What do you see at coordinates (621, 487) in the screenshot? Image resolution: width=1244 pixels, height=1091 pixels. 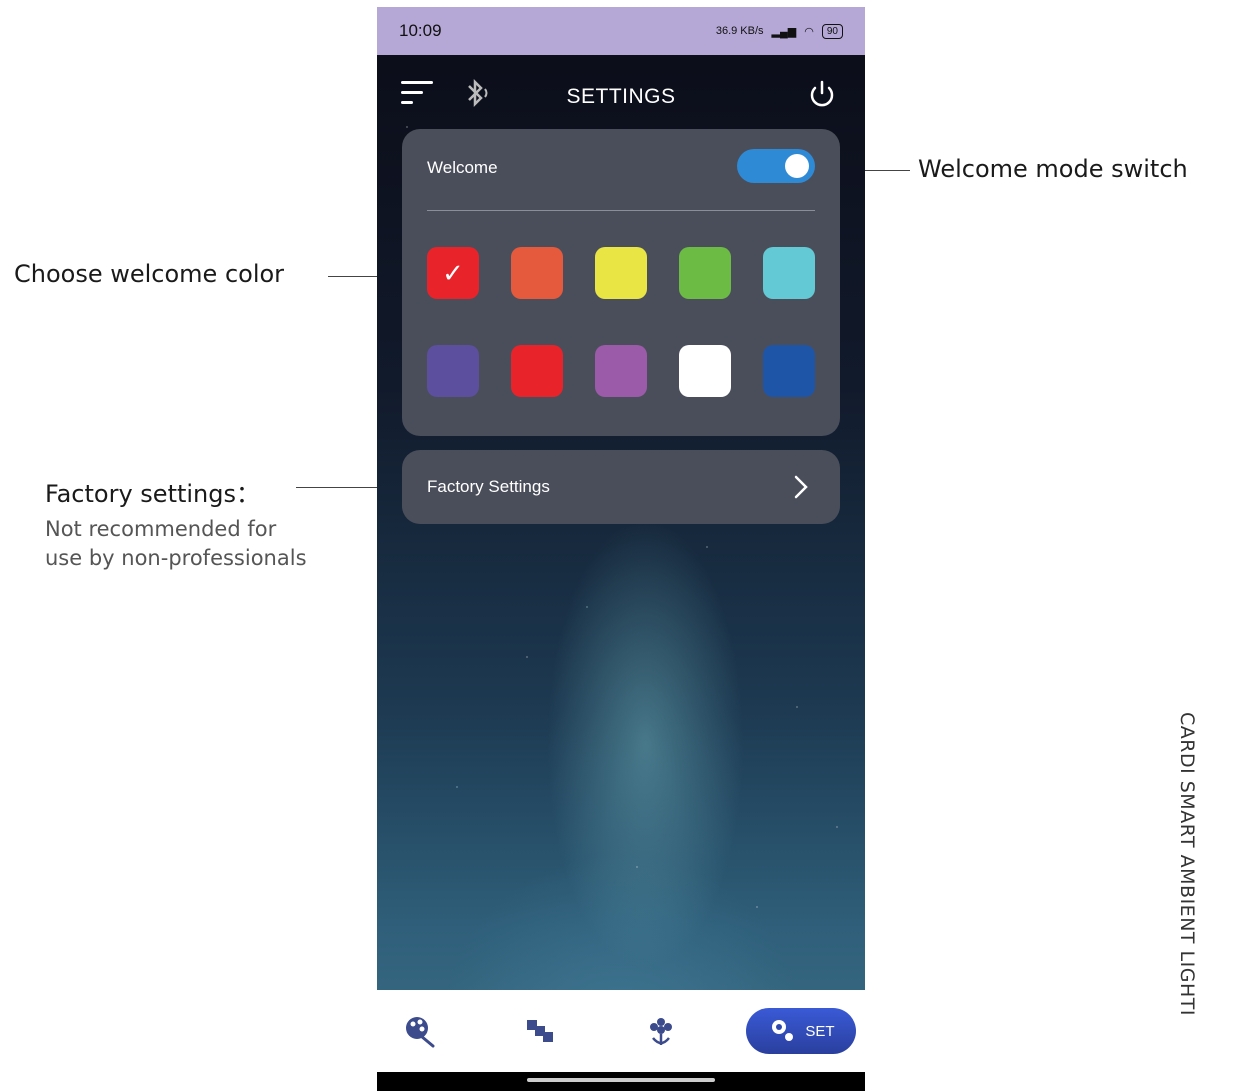 I see `factory-settings-row: Factory Settings` at bounding box center [621, 487].